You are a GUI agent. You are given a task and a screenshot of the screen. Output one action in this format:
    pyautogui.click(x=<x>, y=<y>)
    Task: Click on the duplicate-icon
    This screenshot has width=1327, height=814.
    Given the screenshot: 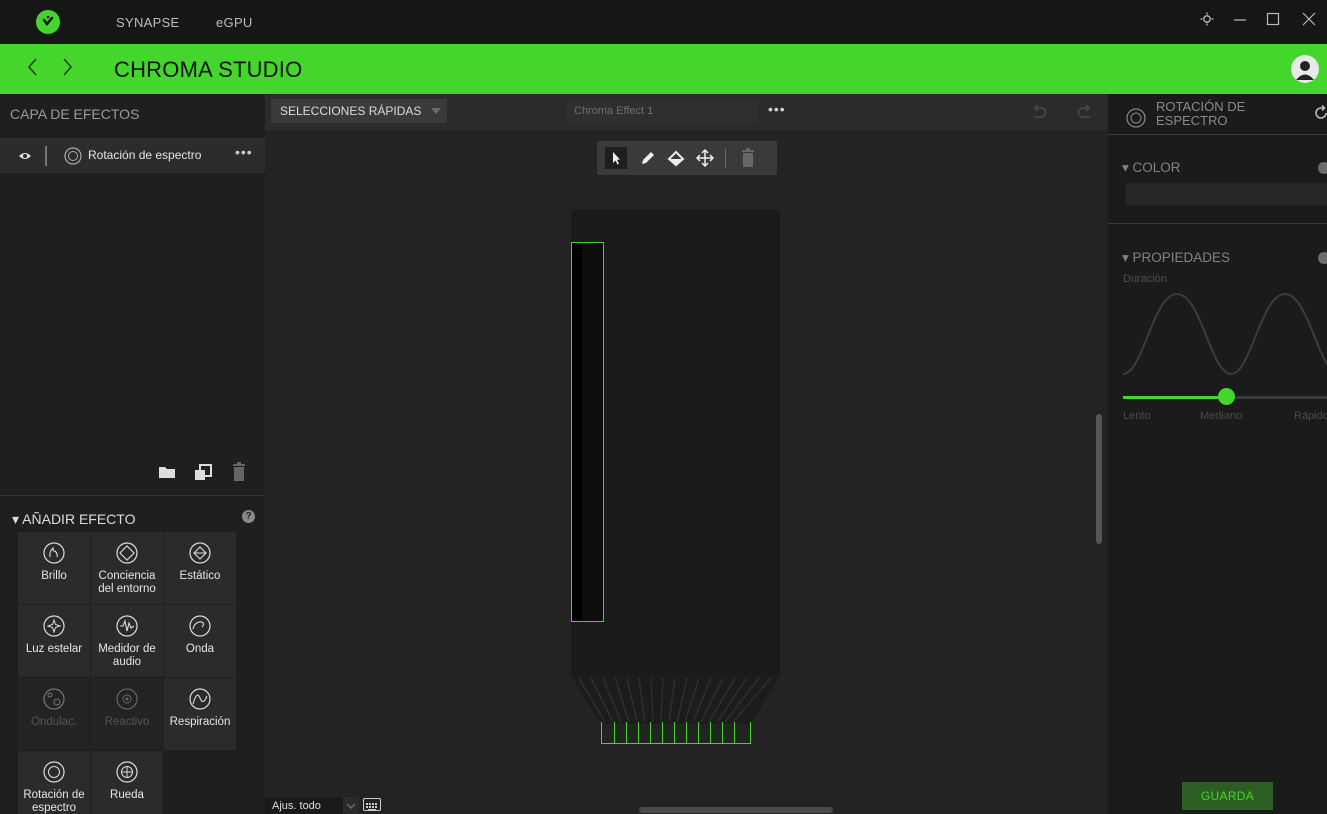 What is the action you would take?
    pyautogui.click(x=203, y=475)
    